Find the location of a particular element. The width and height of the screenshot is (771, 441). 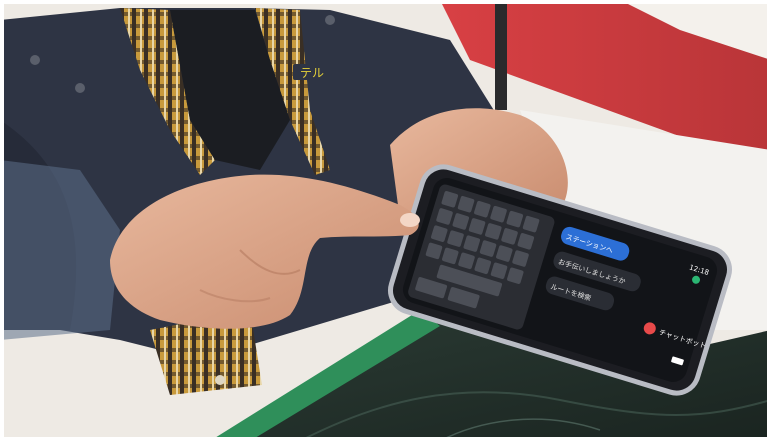

chair-leg is located at coordinates (501, 55).